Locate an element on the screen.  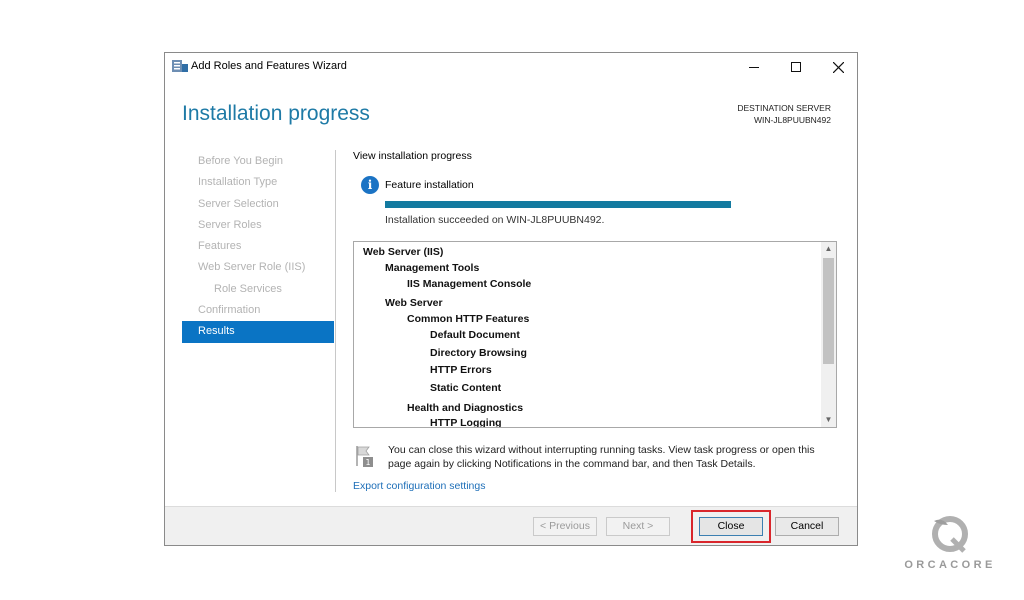
minimize-button is located at coordinates (754, 67).